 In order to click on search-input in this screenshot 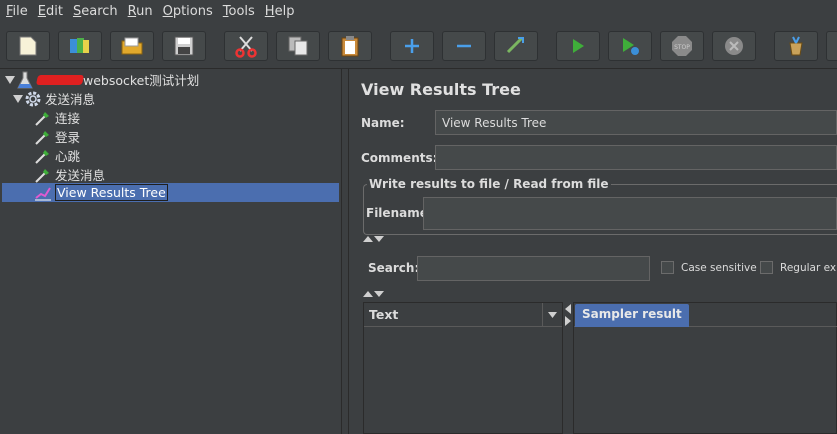, I will do `click(533, 268)`.